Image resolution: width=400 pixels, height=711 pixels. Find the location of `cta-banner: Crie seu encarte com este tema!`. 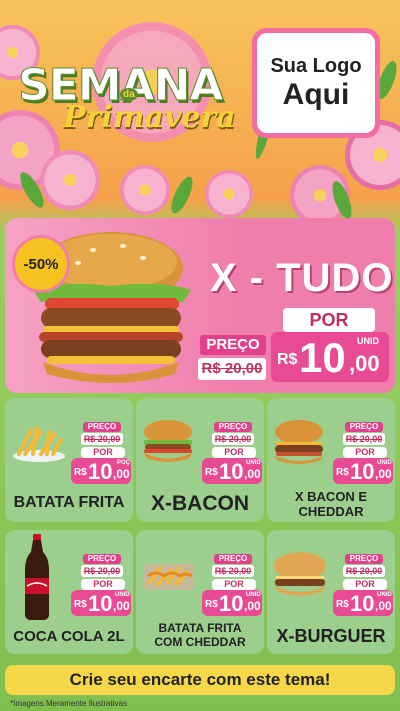

cta-banner: Crie seu encarte com este tema! is located at coordinates (200, 680).